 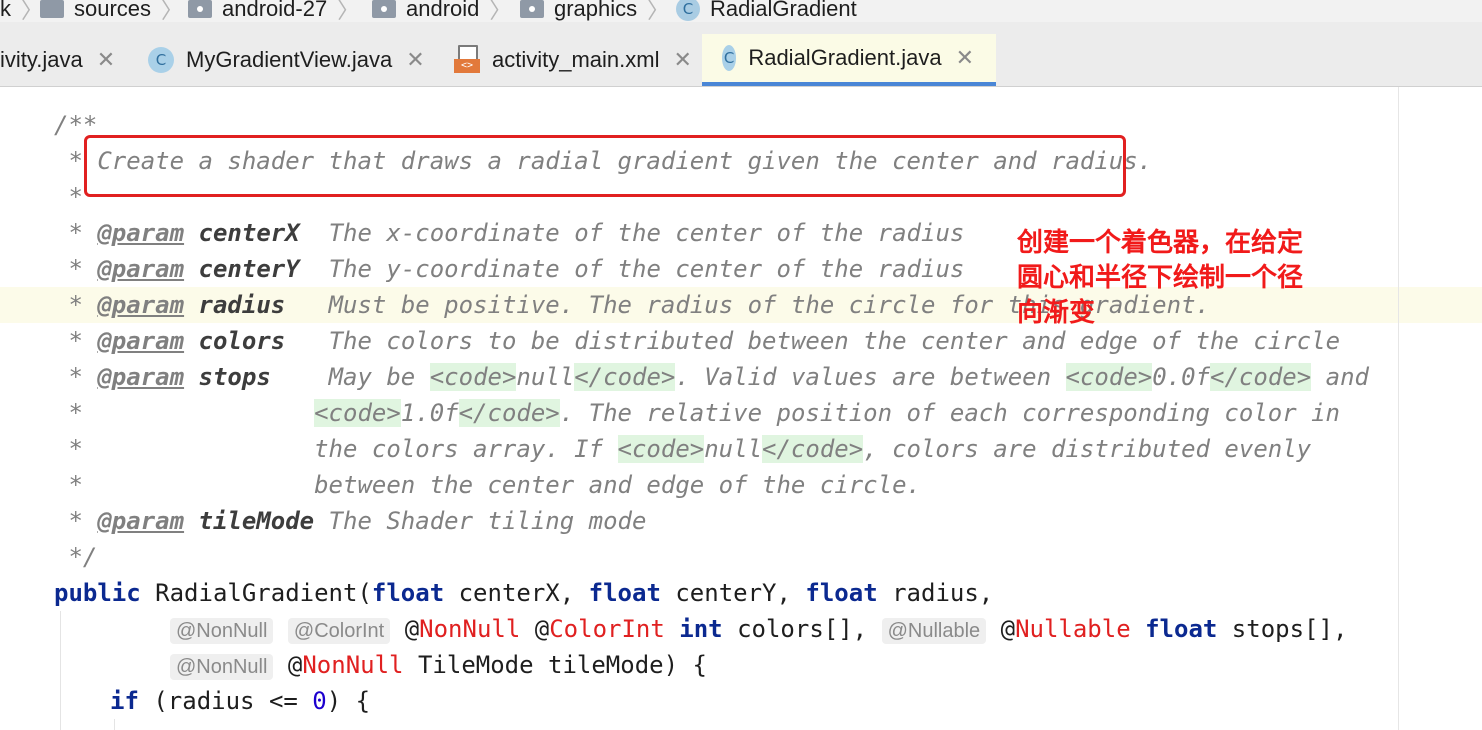 I want to click on tab-label: ivity.java, so click(x=41, y=59).